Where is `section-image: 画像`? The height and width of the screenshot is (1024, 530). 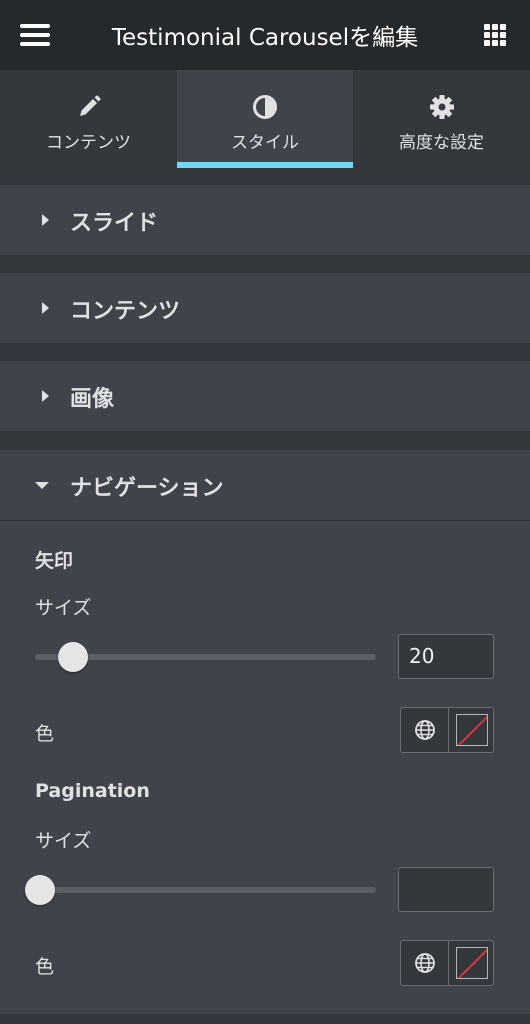 section-image: 画像 is located at coordinates (265, 396).